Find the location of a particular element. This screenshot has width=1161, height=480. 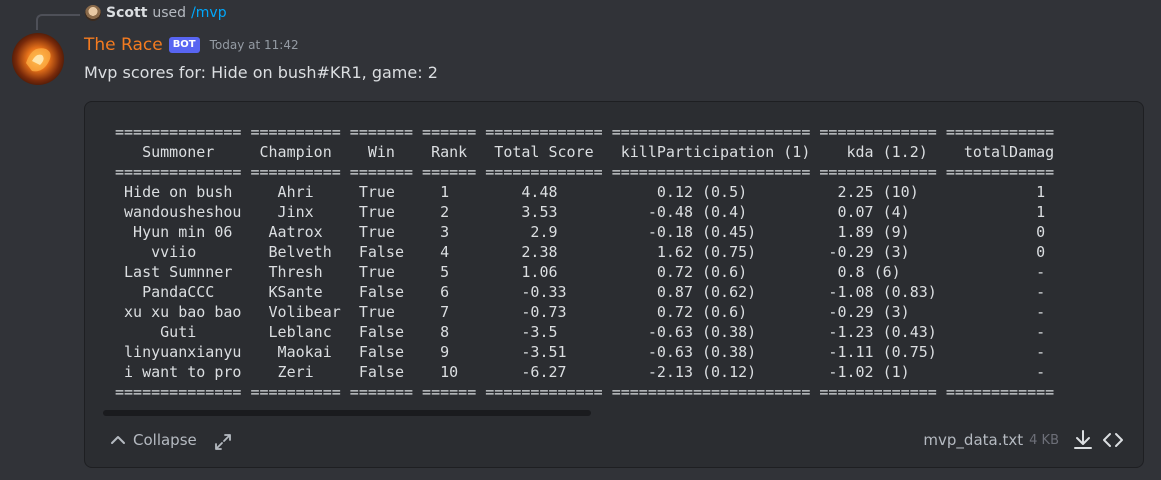

file-info: mvp_data.txt 4 KB is located at coordinates (1024, 440).